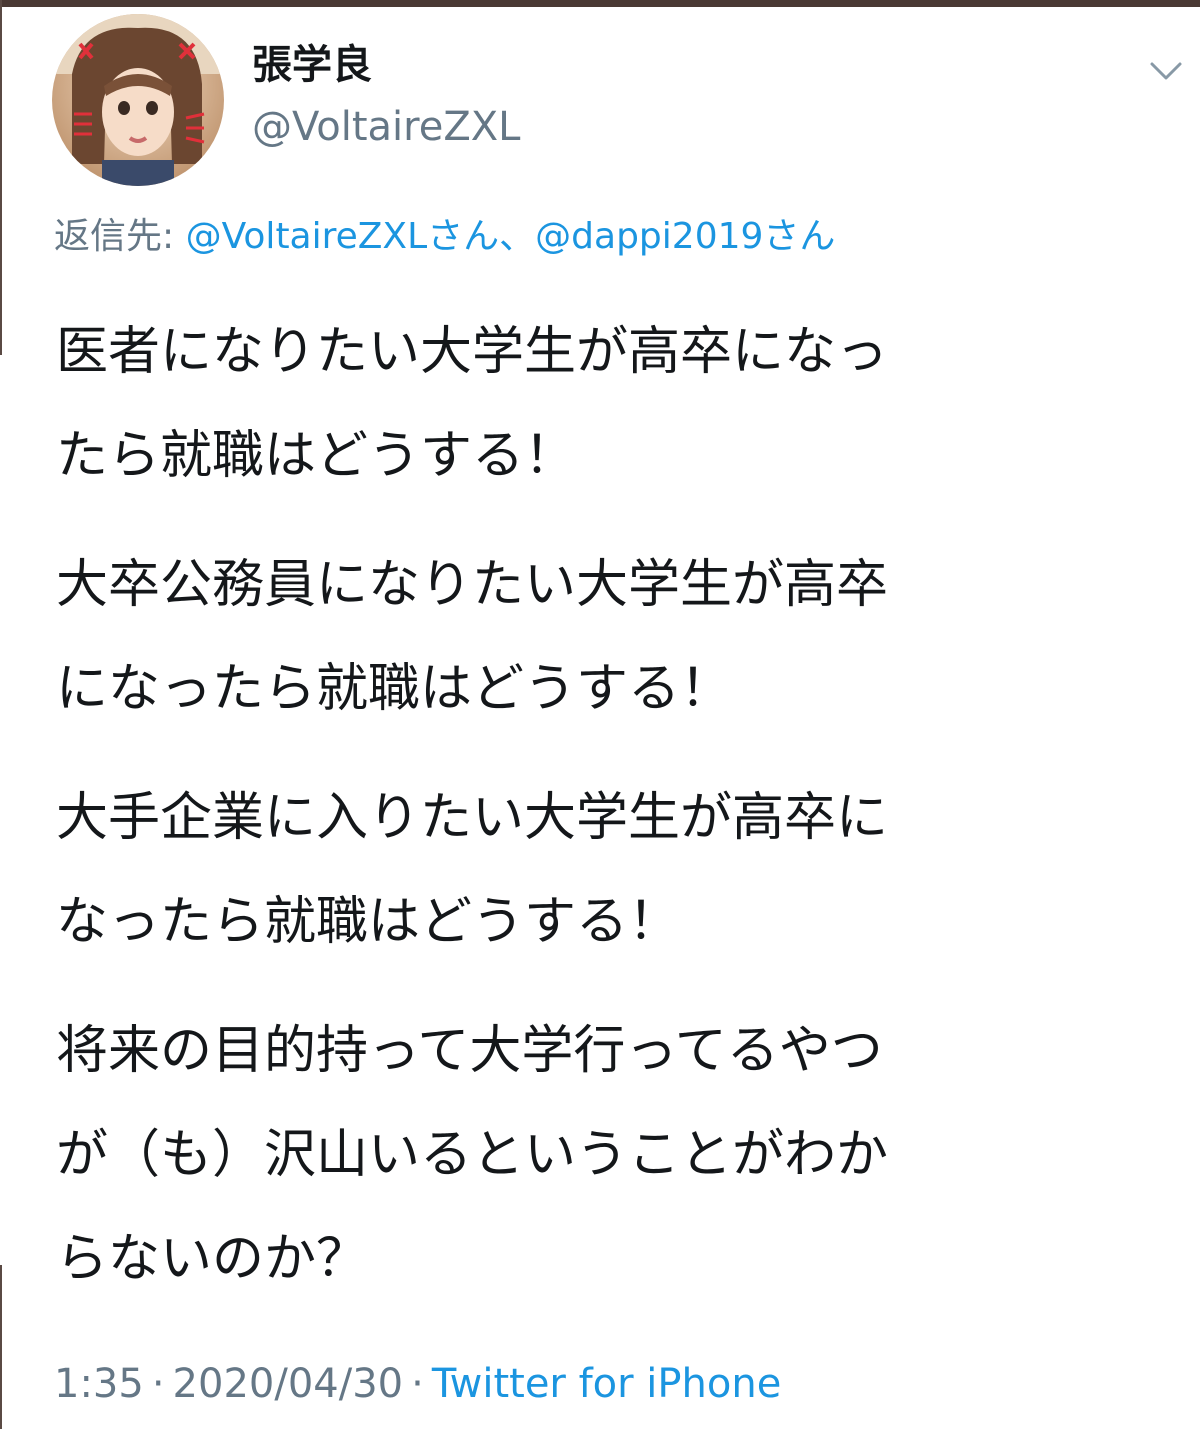  I want to click on reply-mention-dappi2019: @dappi2019さん, so click(685, 236).